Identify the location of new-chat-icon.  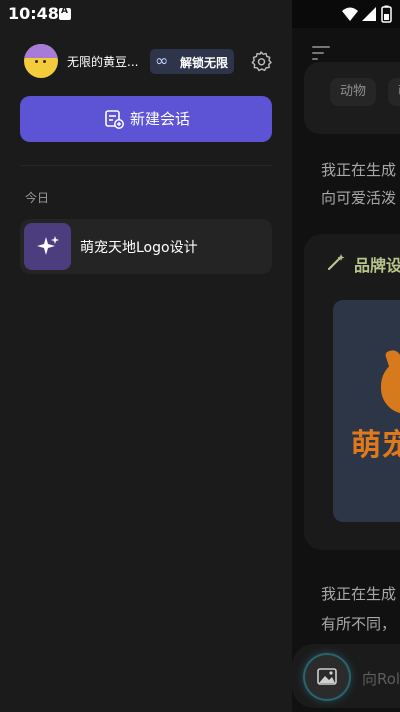
(114, 119).